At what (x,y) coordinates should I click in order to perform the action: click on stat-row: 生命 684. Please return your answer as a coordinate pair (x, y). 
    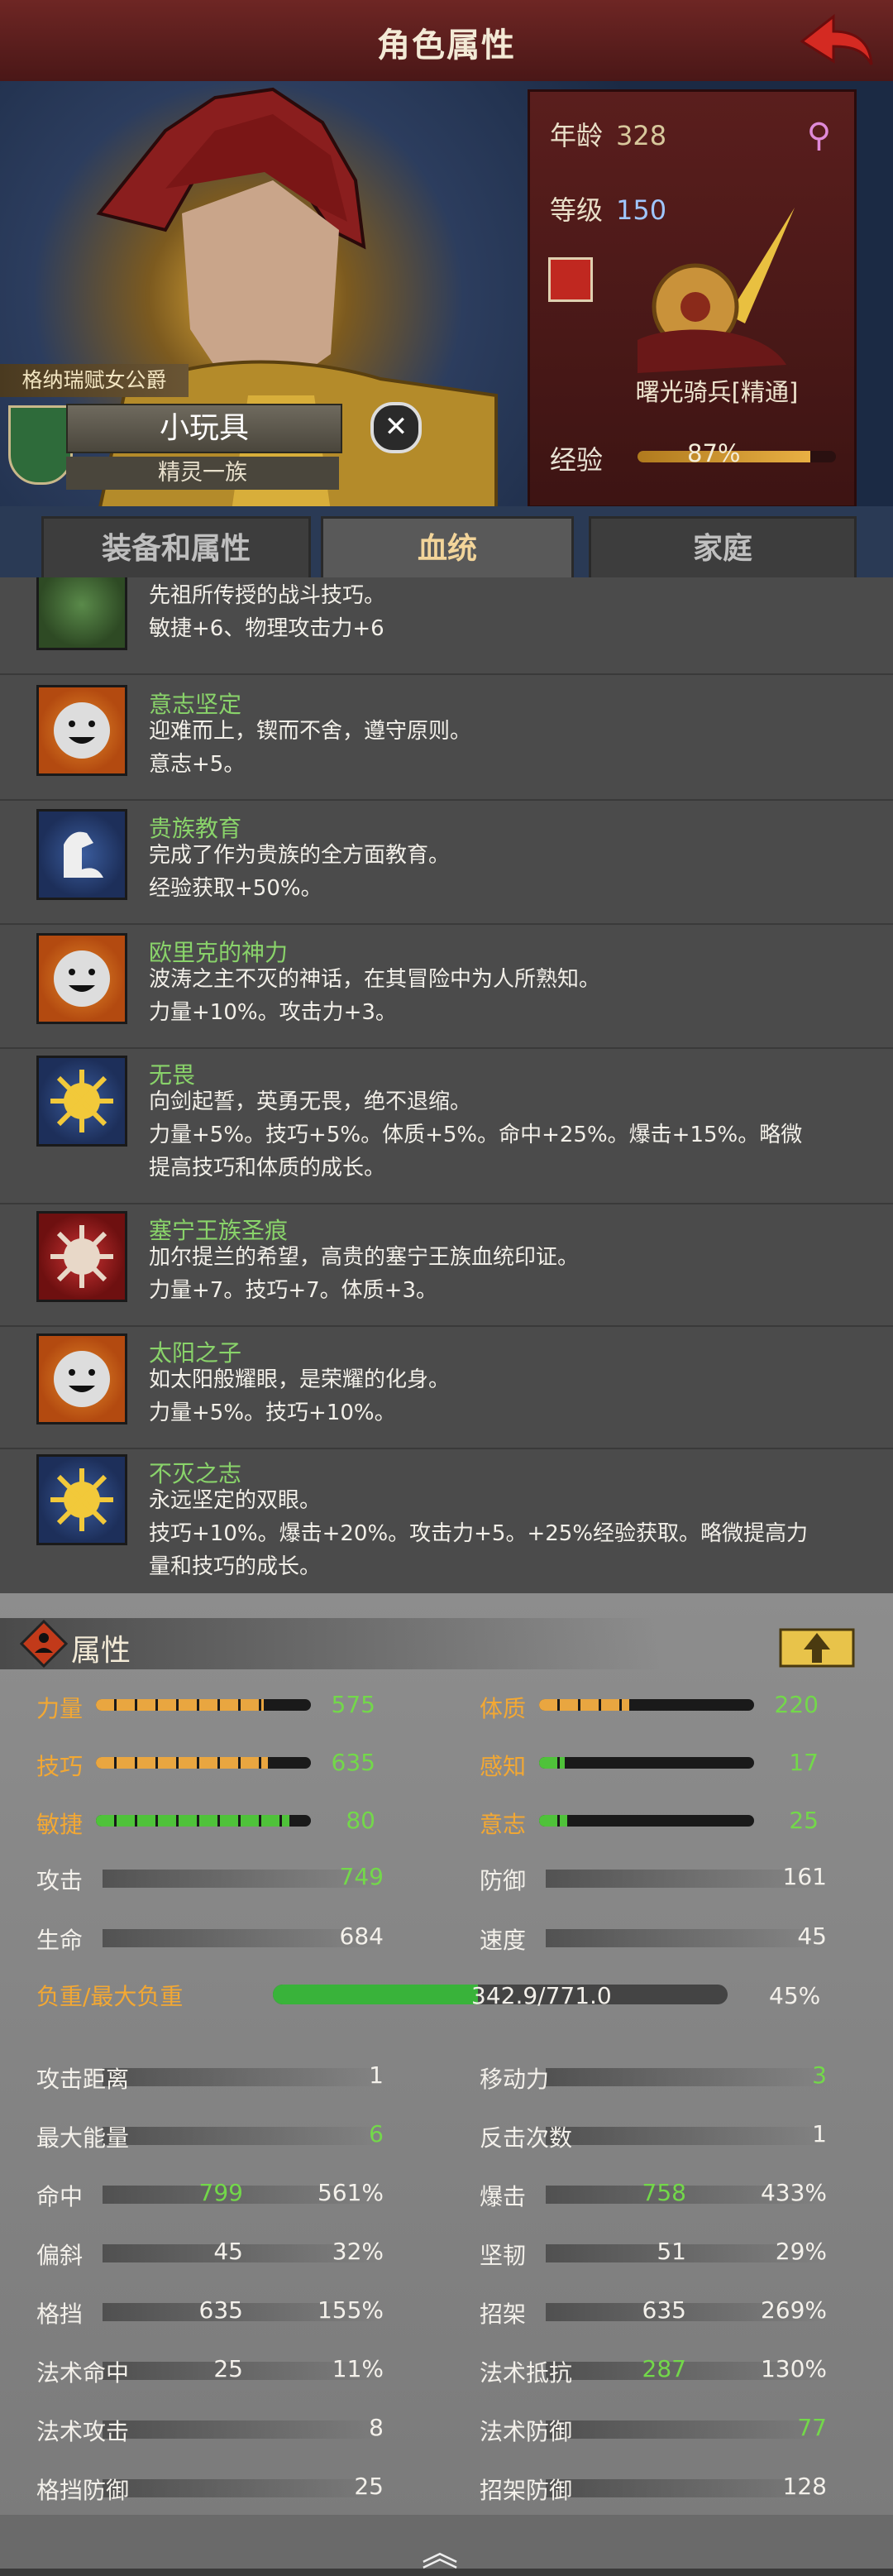
    Looking at the image, I should click on (218, 1939).